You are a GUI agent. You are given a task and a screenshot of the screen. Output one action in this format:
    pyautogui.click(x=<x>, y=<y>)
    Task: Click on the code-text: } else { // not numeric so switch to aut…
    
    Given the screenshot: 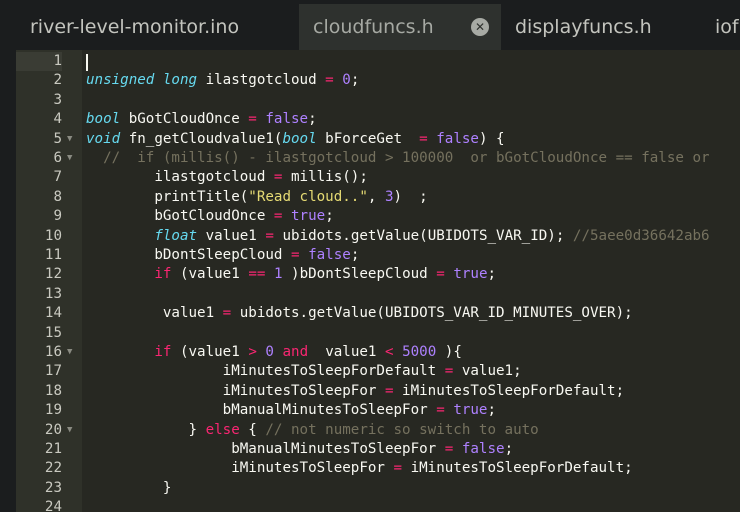 What is the action you would take?
    pyautogui.click(x=312, y=430)
    